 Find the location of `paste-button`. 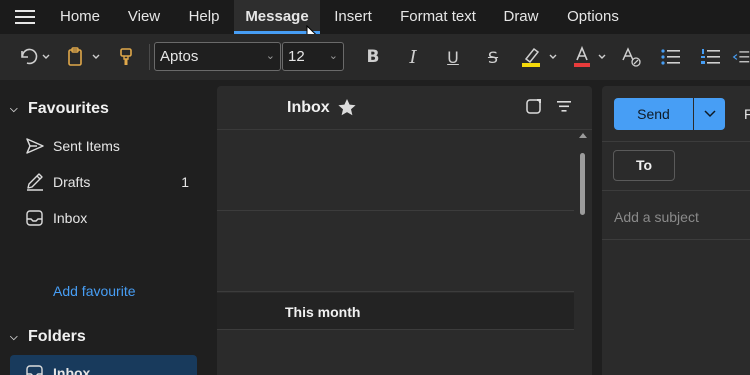

paste-button is located at coordinates (83, 57).